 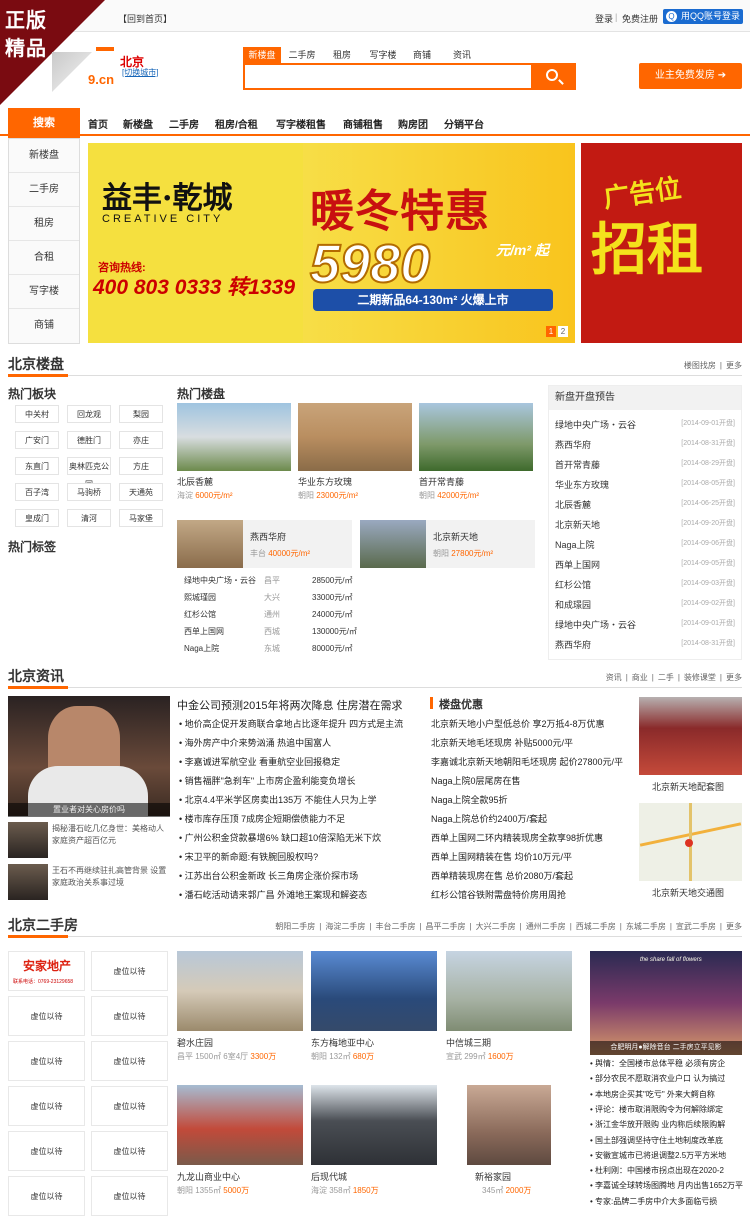 I want to click on estate-name: 北辰香麓, so click(x=195, y=481).